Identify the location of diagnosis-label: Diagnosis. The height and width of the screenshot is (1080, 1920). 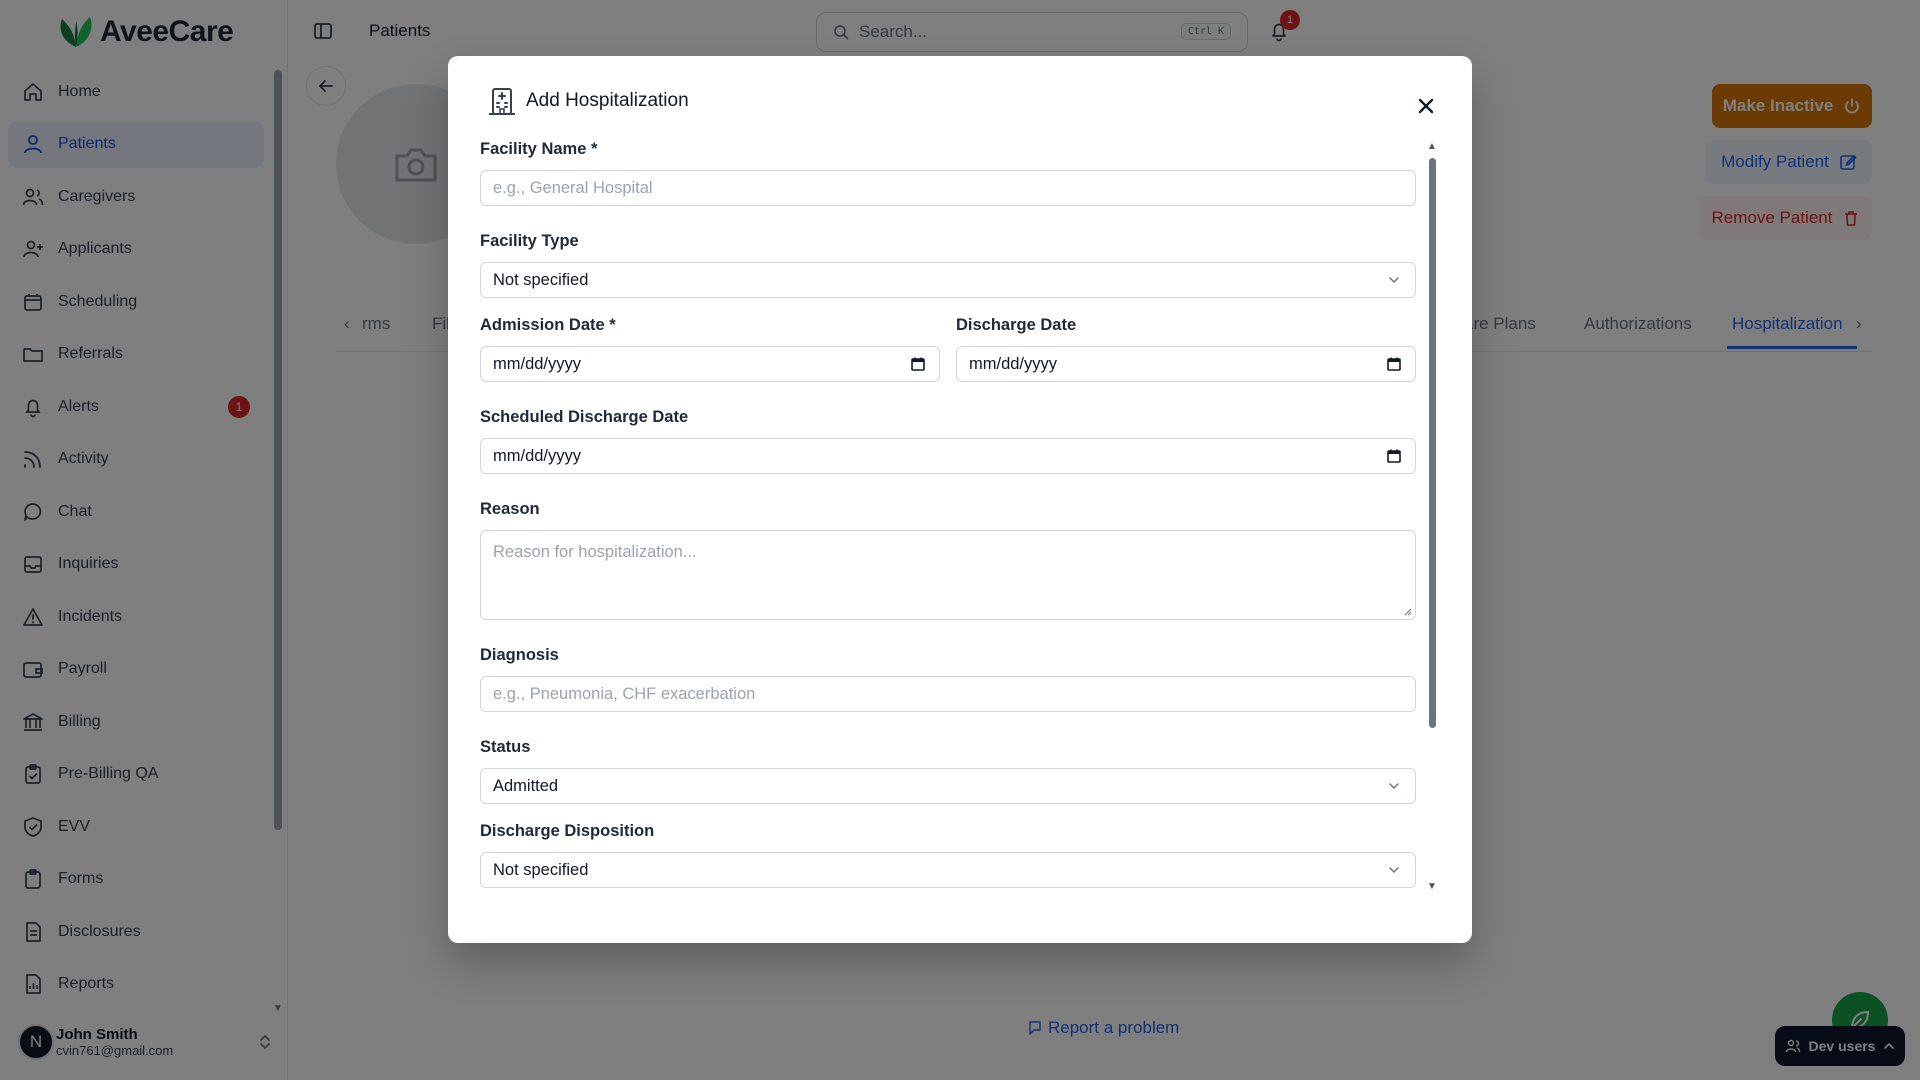
(519, 655).